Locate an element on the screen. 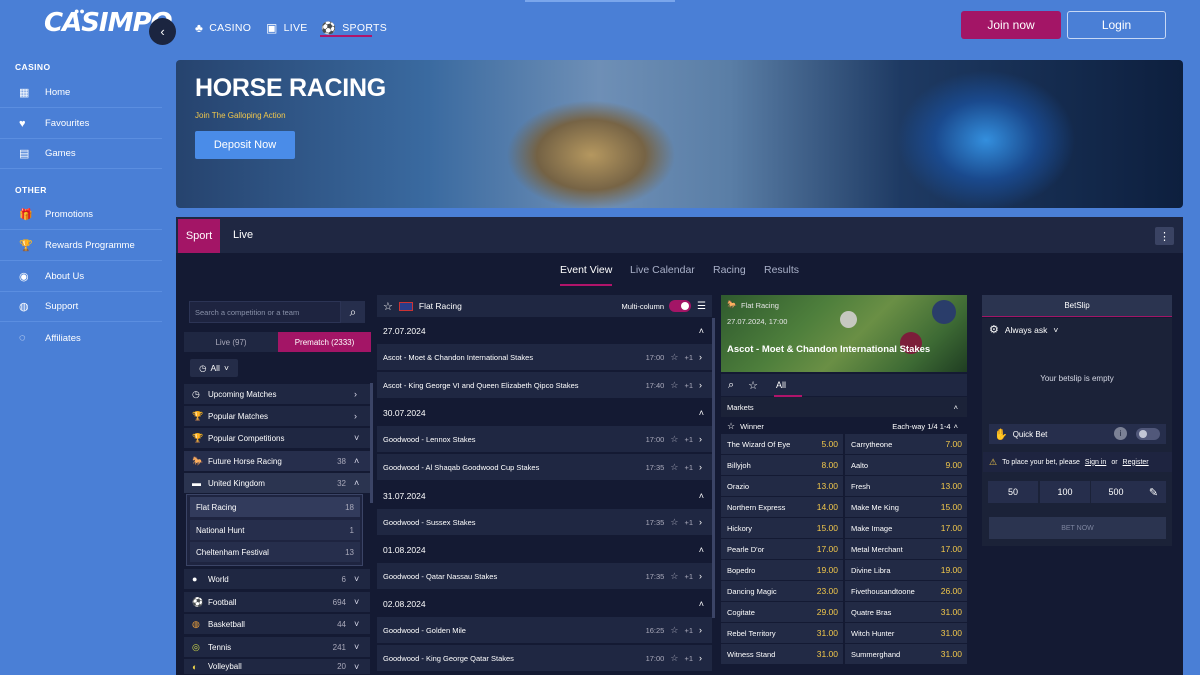  event-row: Goodwood - Golden Mile 16:25 ☆ +1 › is located at coordinates (544, 630).